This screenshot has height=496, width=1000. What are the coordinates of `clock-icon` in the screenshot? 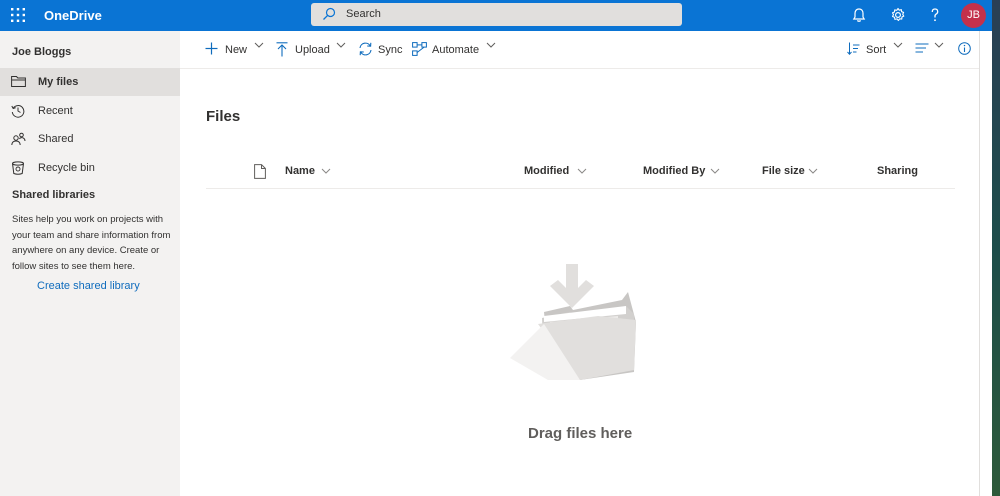 It's located at (18, 111).